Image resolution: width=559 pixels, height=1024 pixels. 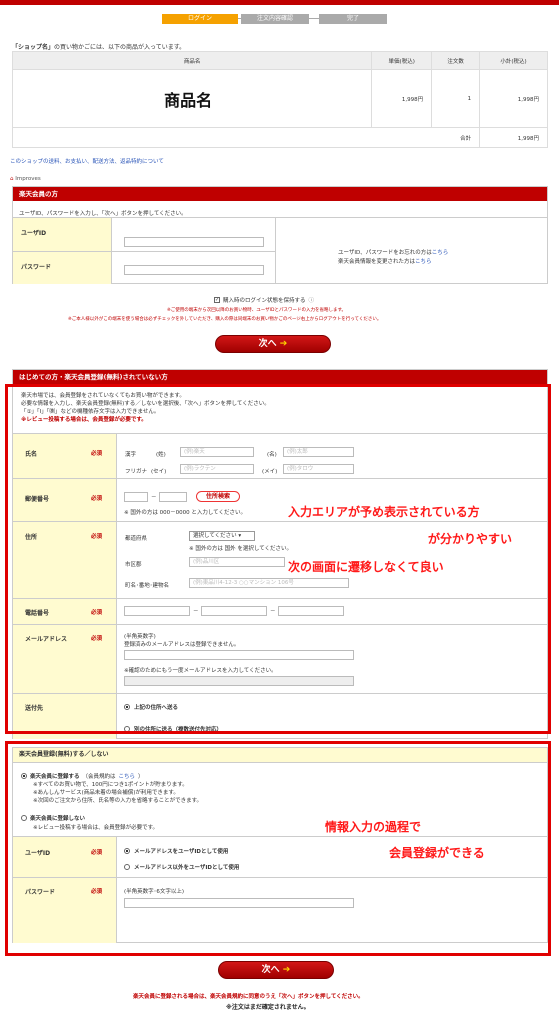 I want to click on keep-login-label: 購入時のログイン状態を保持する, so click(x=264, y=301).